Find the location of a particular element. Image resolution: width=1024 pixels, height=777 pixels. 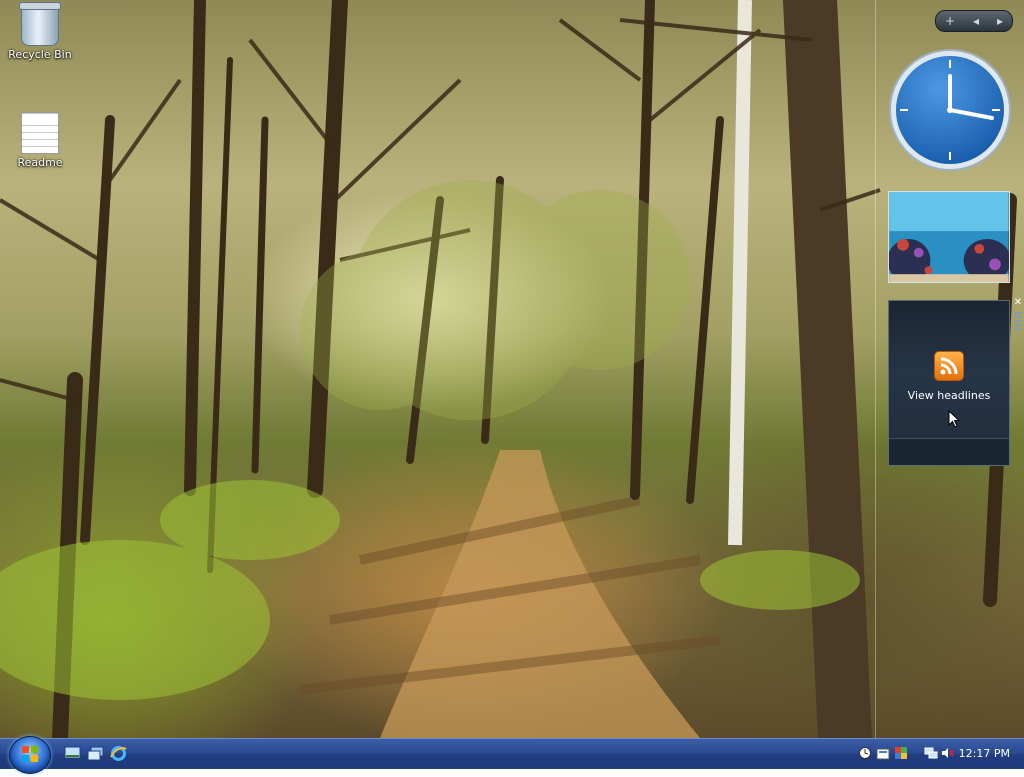

windows-mobile-icon is located at coordinates (883, 753).